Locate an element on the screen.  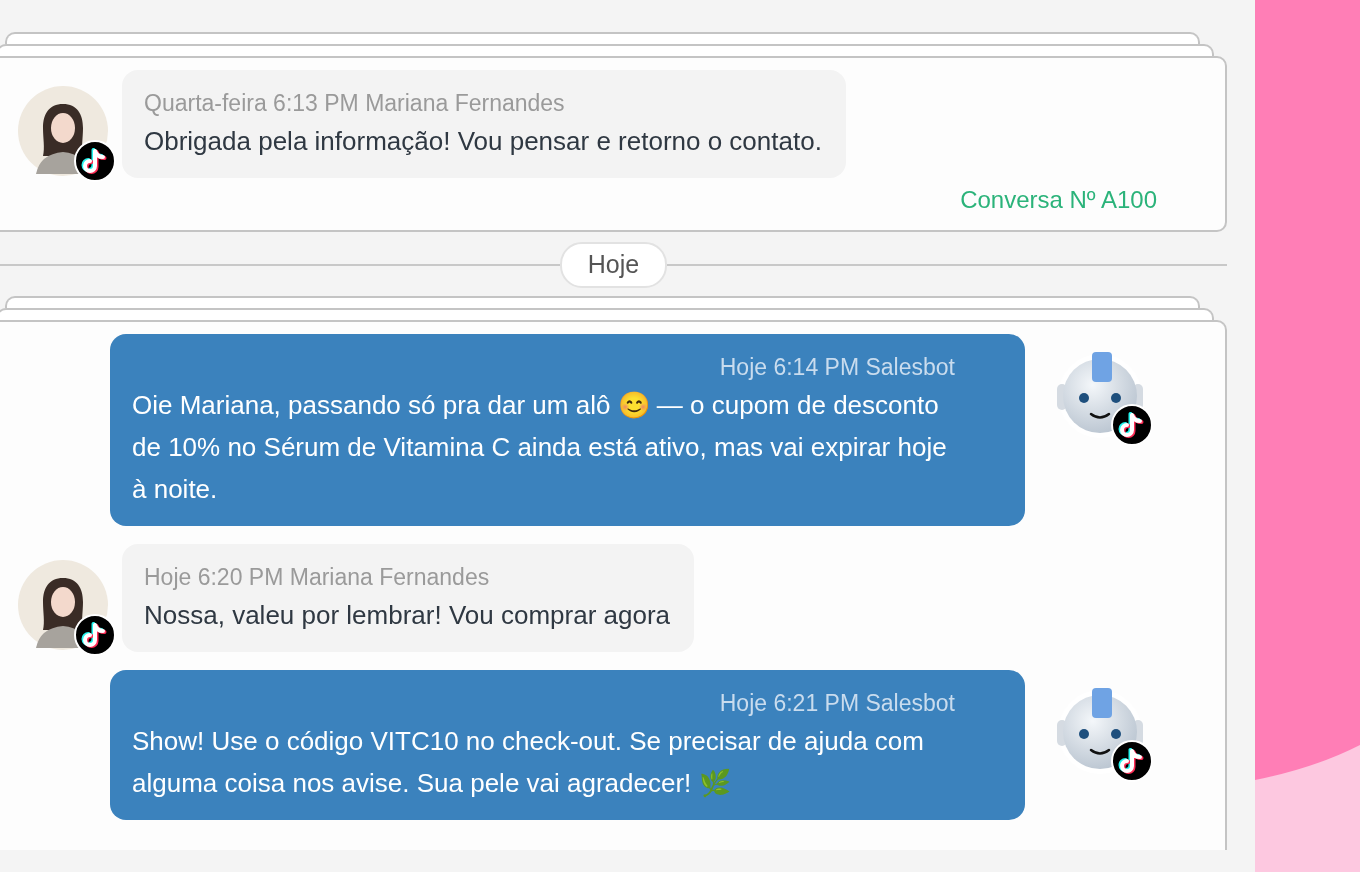
message-text: Obrigada pela informação! Vou pensar e retorno o contato. is located at coordinates (483, 141).